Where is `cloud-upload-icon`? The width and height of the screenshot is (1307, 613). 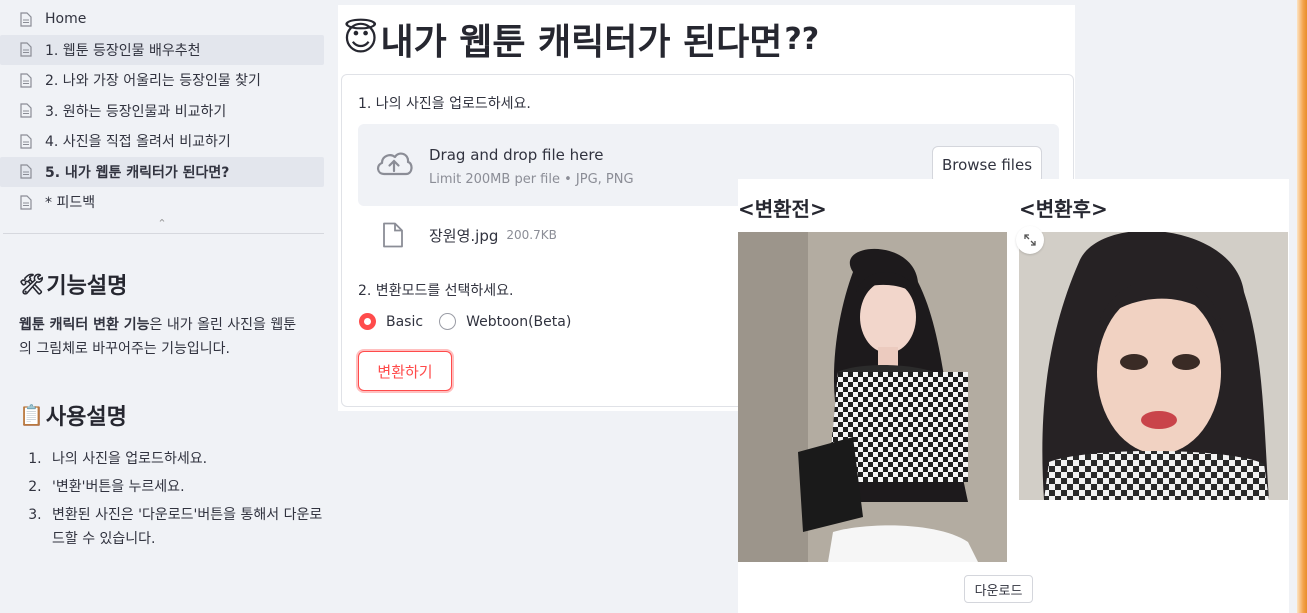 cloud-upload-icon is located at coordinates (395, 164).